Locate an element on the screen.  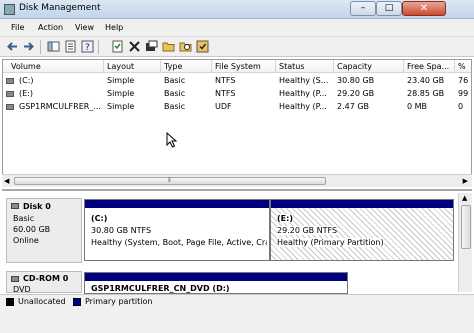
vertical-scrollbar: ▲ is located at coordinates (465, 242).